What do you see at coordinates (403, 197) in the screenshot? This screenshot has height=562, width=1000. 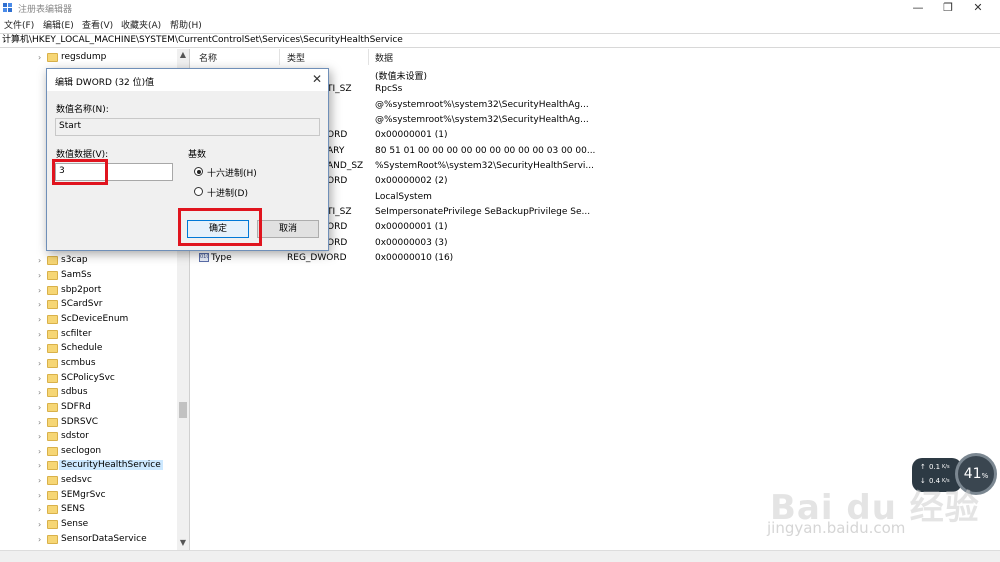 I see `value-data: LocalSystem` at bounding box center [403, 197].